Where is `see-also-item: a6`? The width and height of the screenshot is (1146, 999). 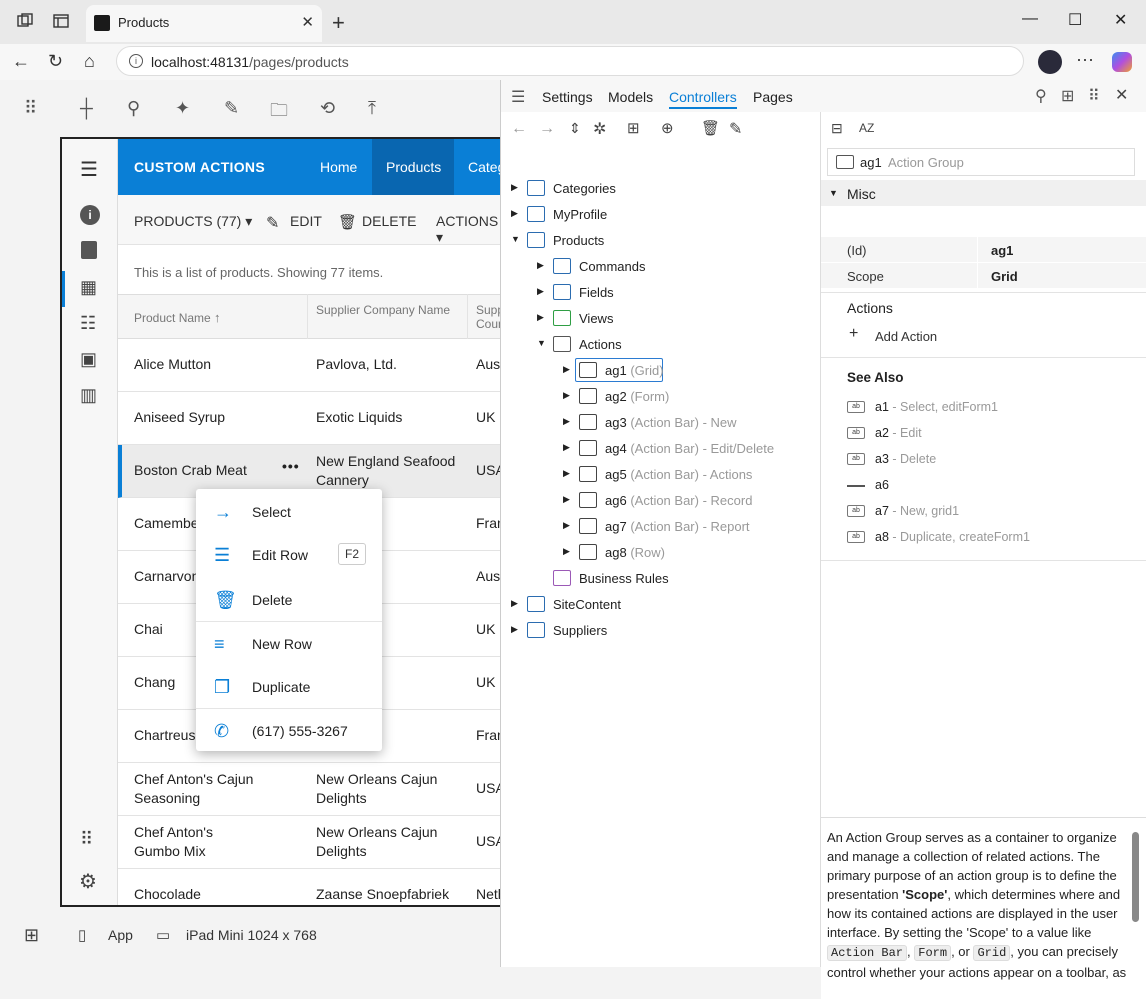
see-also-item: a6 is located at coordinates (992, 486).